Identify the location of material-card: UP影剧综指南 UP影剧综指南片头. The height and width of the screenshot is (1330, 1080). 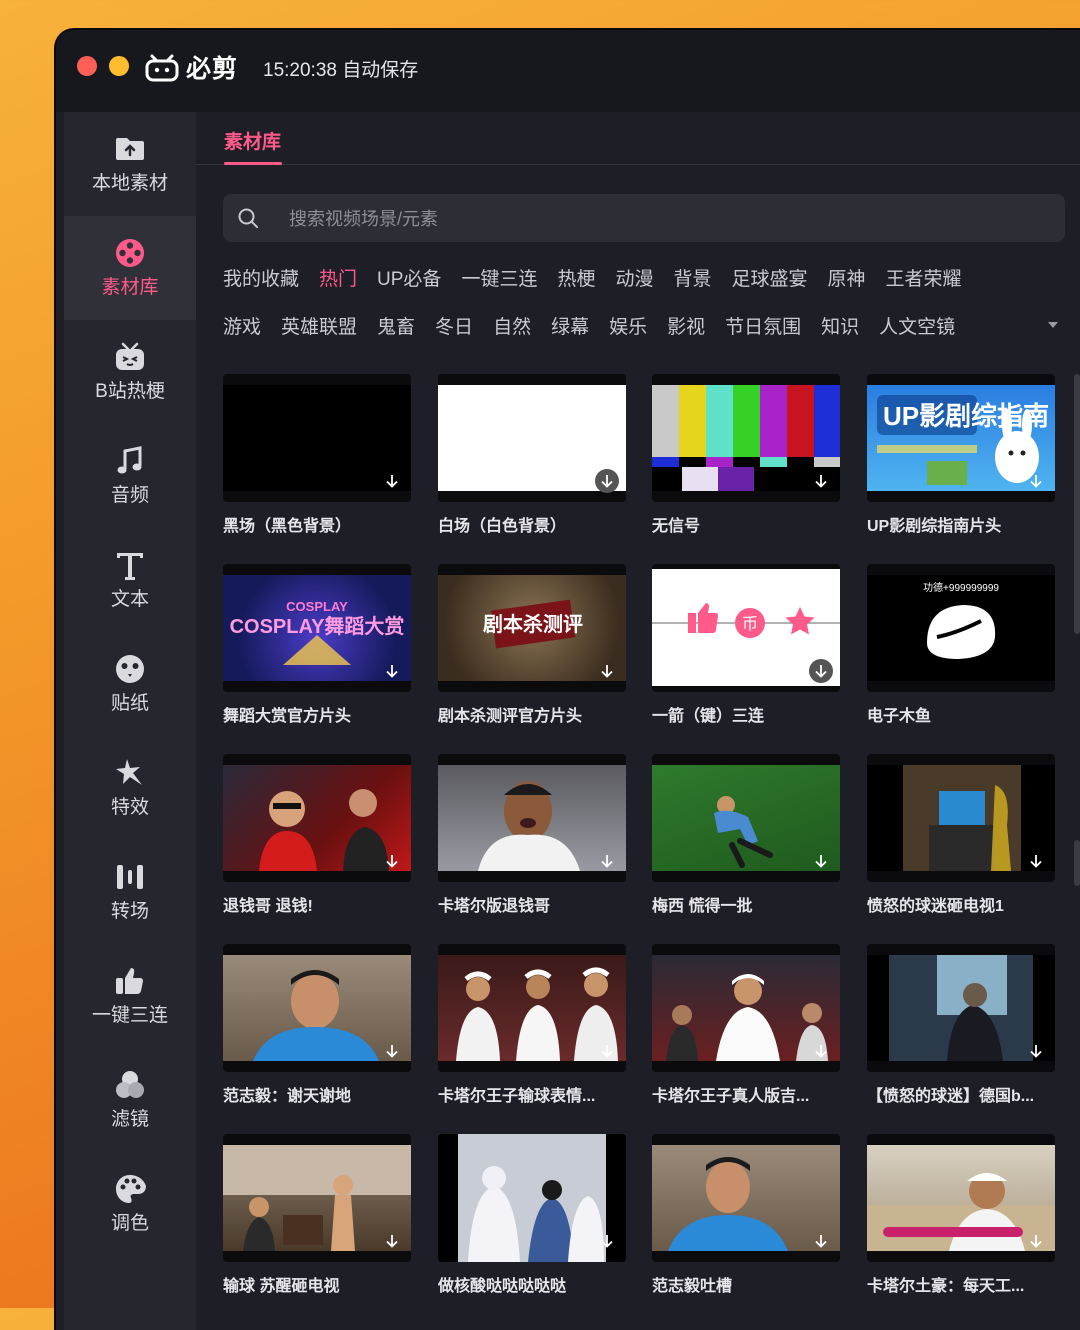
(961, 456).